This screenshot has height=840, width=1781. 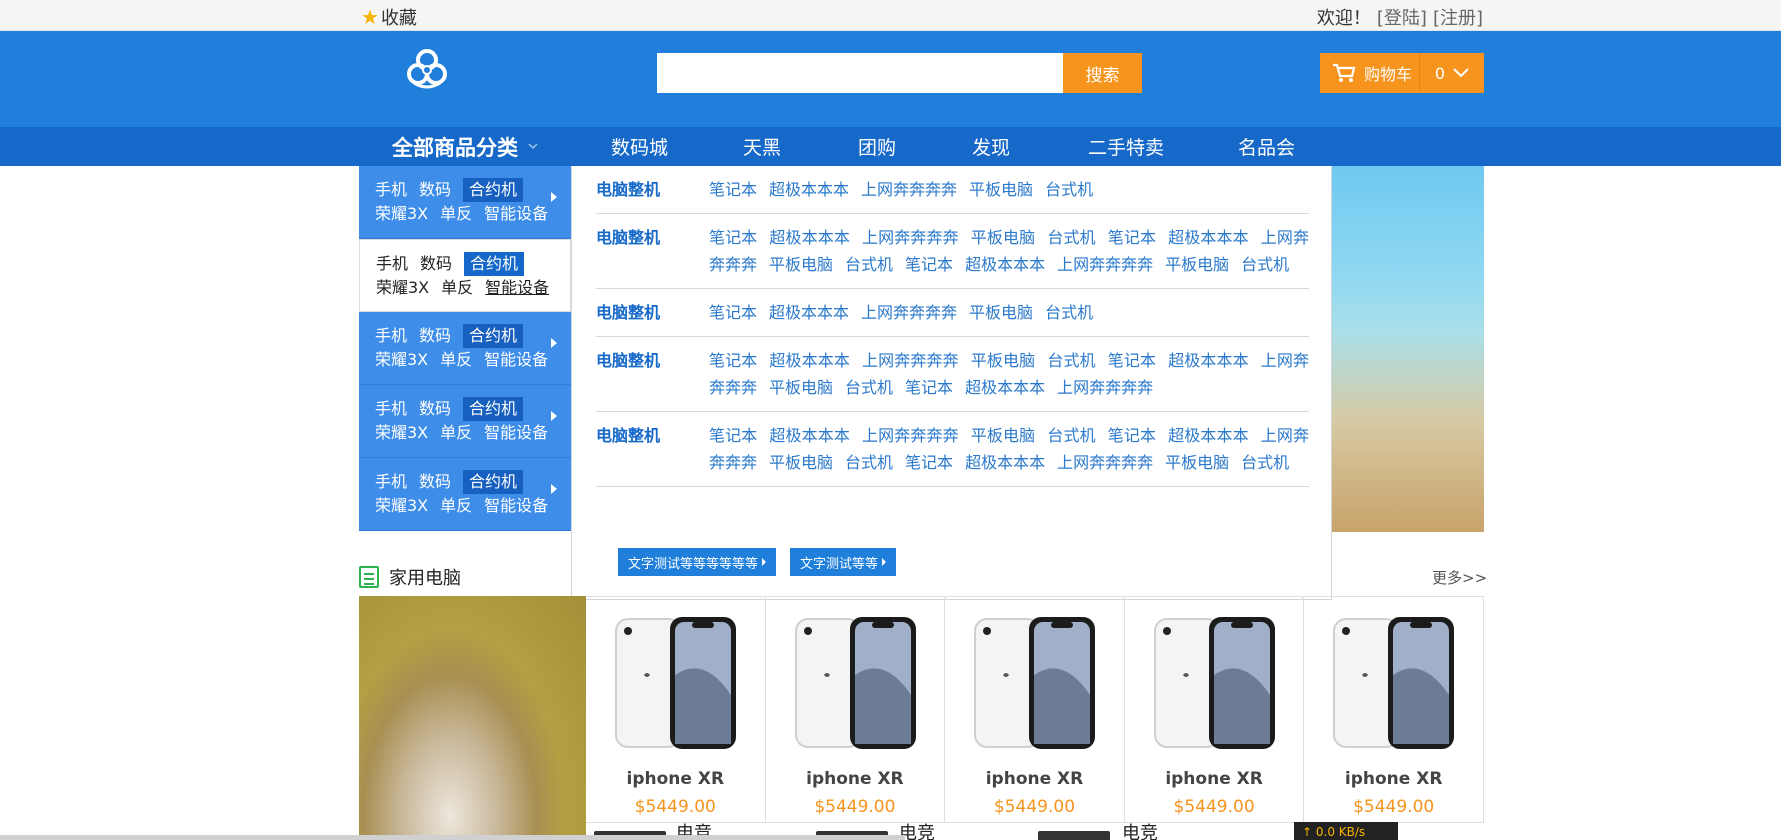 I want to click on category-item-active: 手机 数码 合约机 荣耀3X 单反 智能设备, so click(x=465, y=275).